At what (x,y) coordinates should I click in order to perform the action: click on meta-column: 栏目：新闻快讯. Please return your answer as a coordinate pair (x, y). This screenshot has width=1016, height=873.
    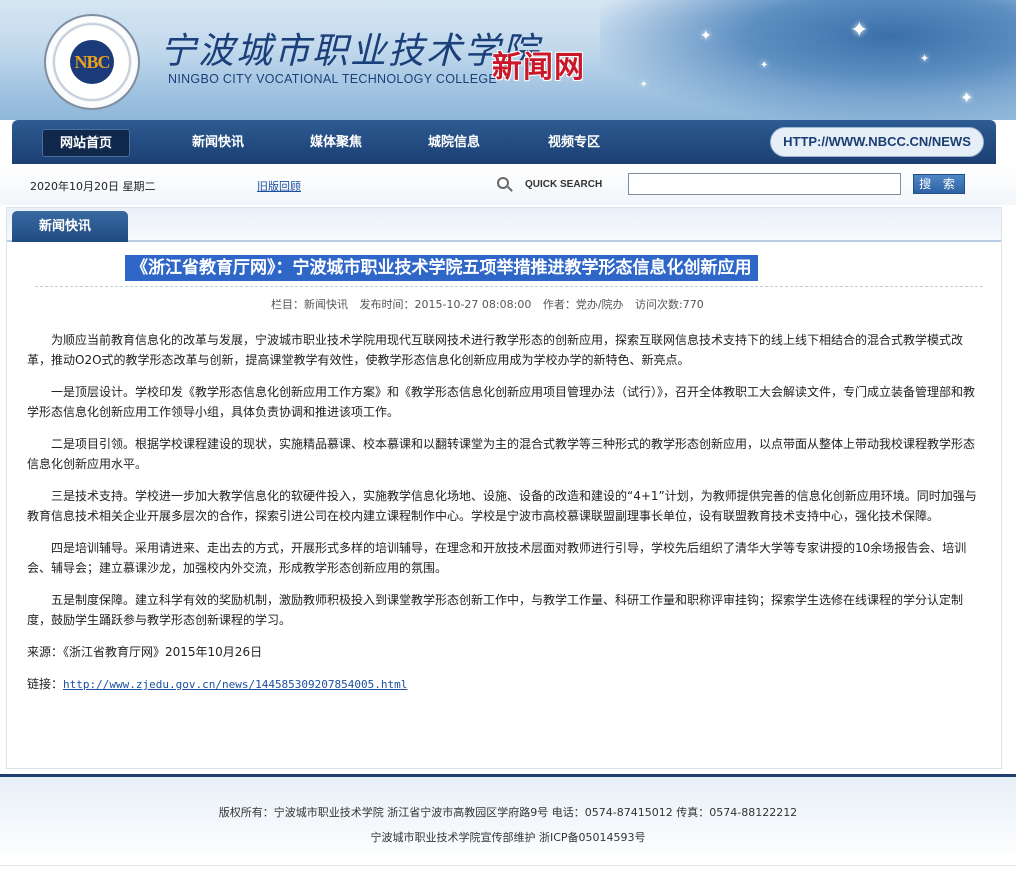
    Looking at the image, I should click on (309, 304).